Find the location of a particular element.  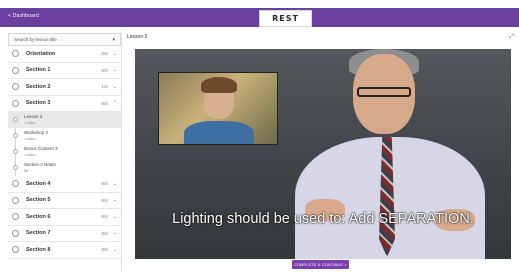

lesson-item-bonus-content-3: Bonus Content 3 1 video is located at coordinates (64, 152).